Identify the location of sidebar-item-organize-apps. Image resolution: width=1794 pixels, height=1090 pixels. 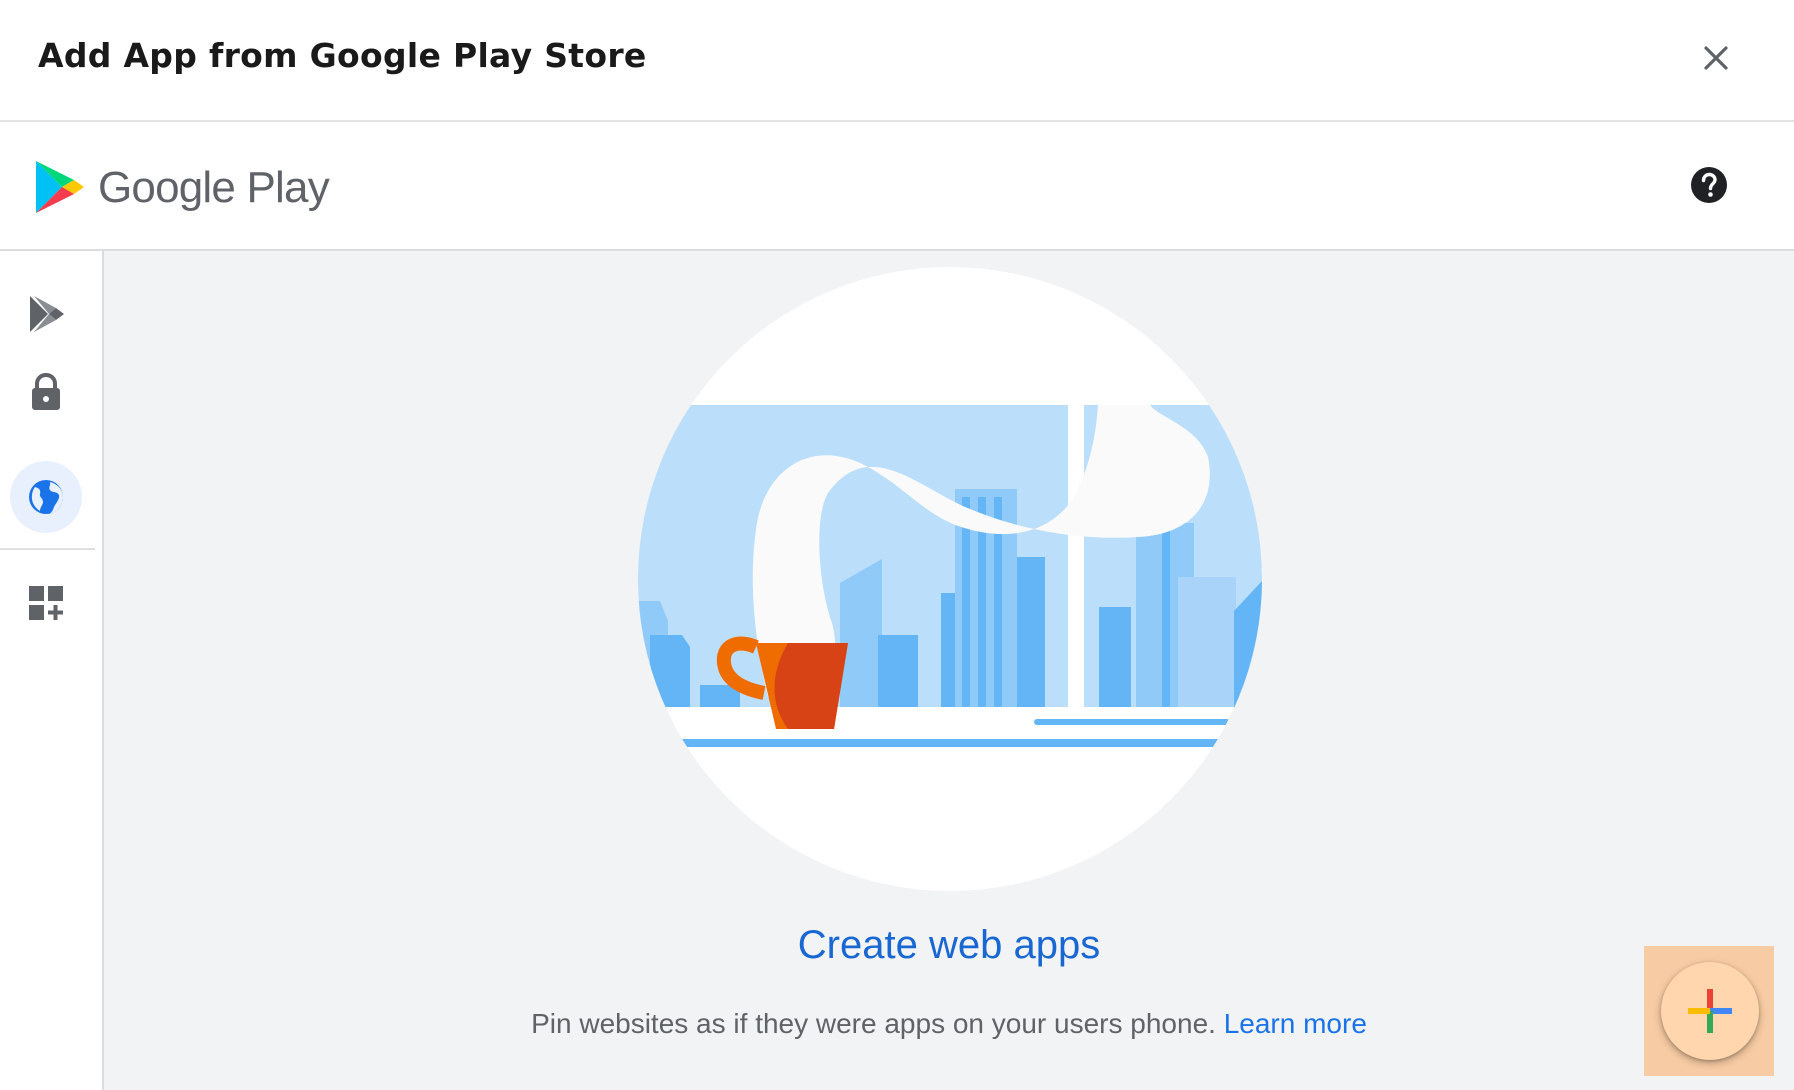
(46, 603).